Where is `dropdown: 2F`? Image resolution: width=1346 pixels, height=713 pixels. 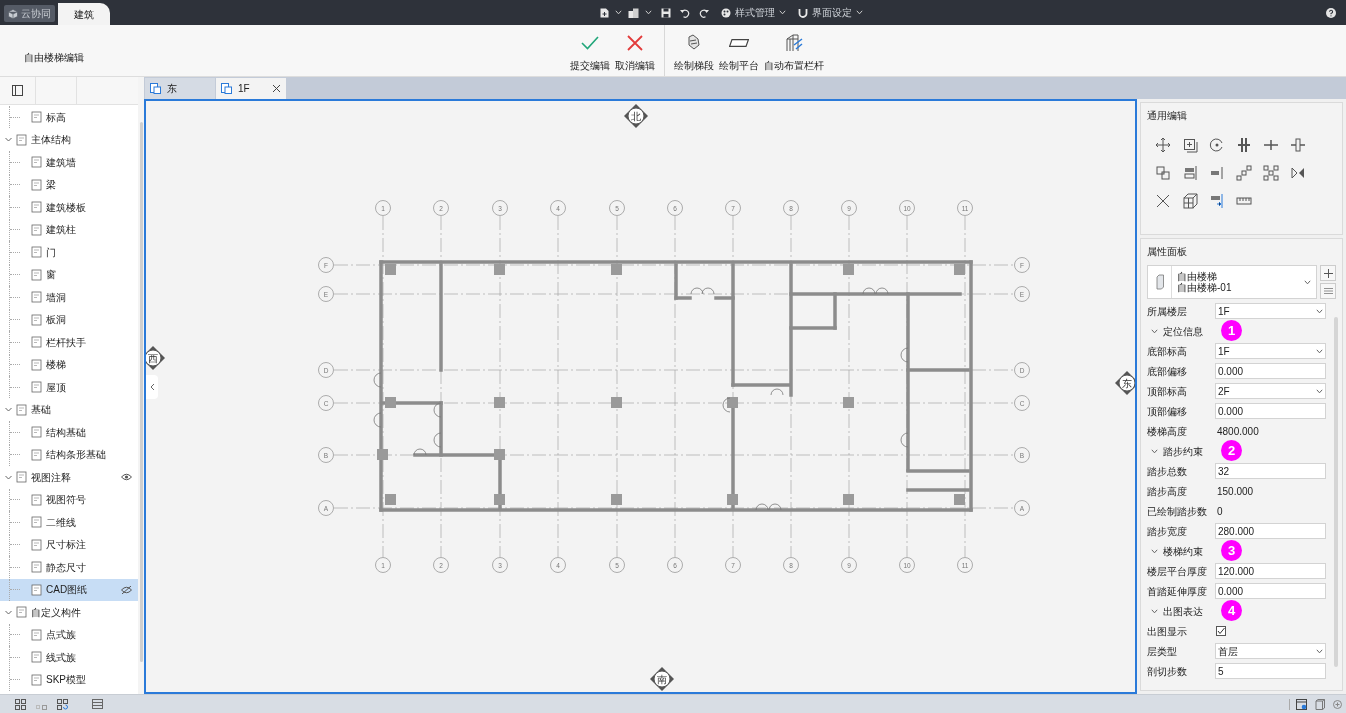 dropdown: 2F is located at coordinates (1270, 391).